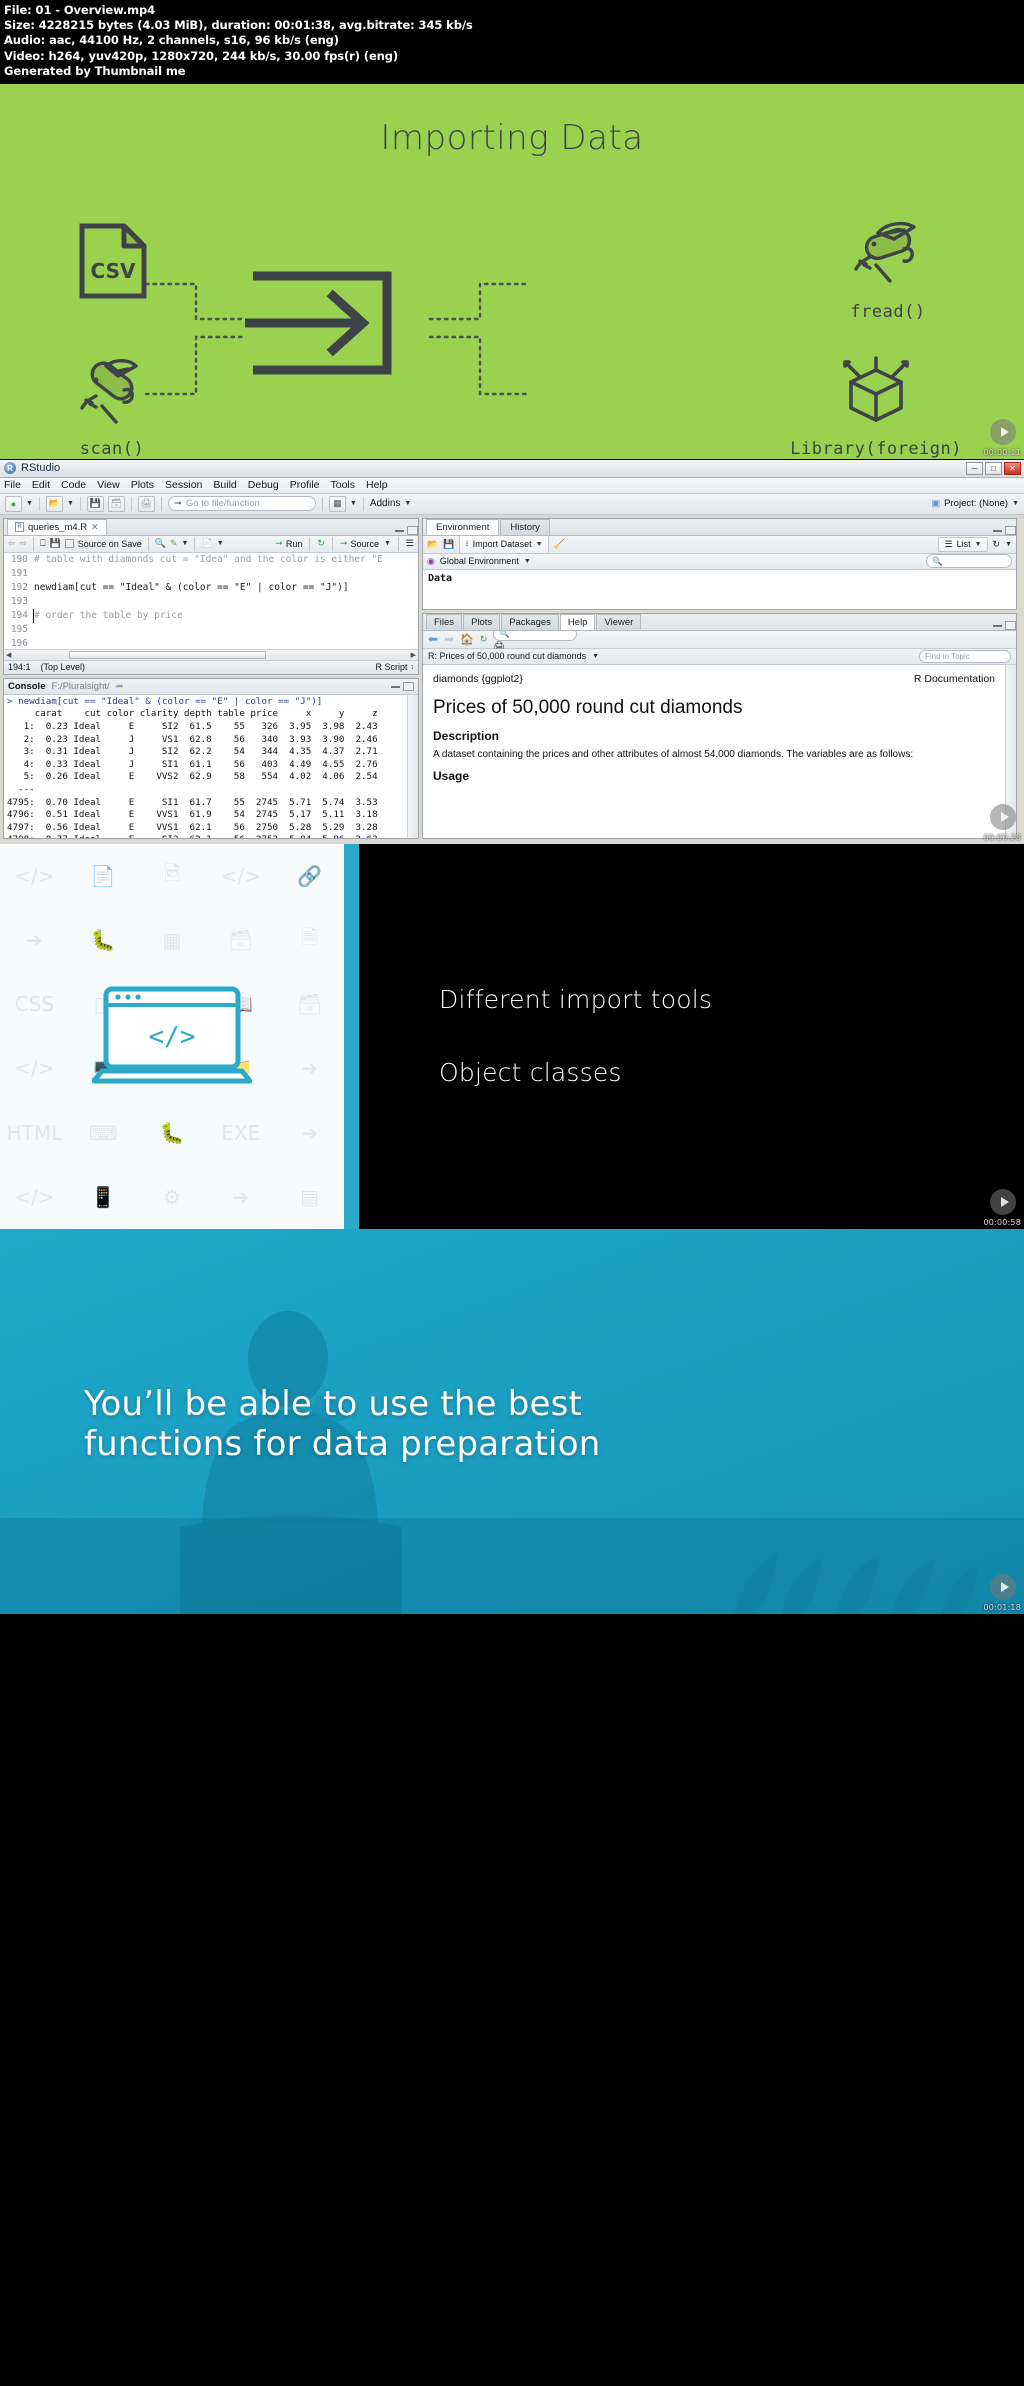 The image size is (1024, 2386). I want to click on scroll-right-icon: ▶, so click(413, 655).